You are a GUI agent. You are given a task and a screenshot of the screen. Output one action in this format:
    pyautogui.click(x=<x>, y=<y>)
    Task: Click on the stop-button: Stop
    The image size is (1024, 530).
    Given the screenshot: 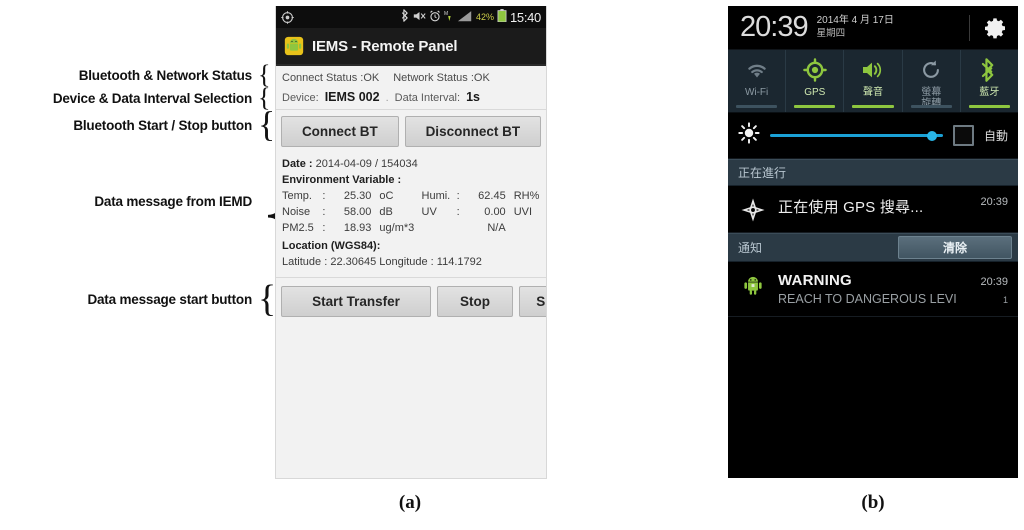 What is the action you would take?
    pyautogui.click(x=475, y=301)
    